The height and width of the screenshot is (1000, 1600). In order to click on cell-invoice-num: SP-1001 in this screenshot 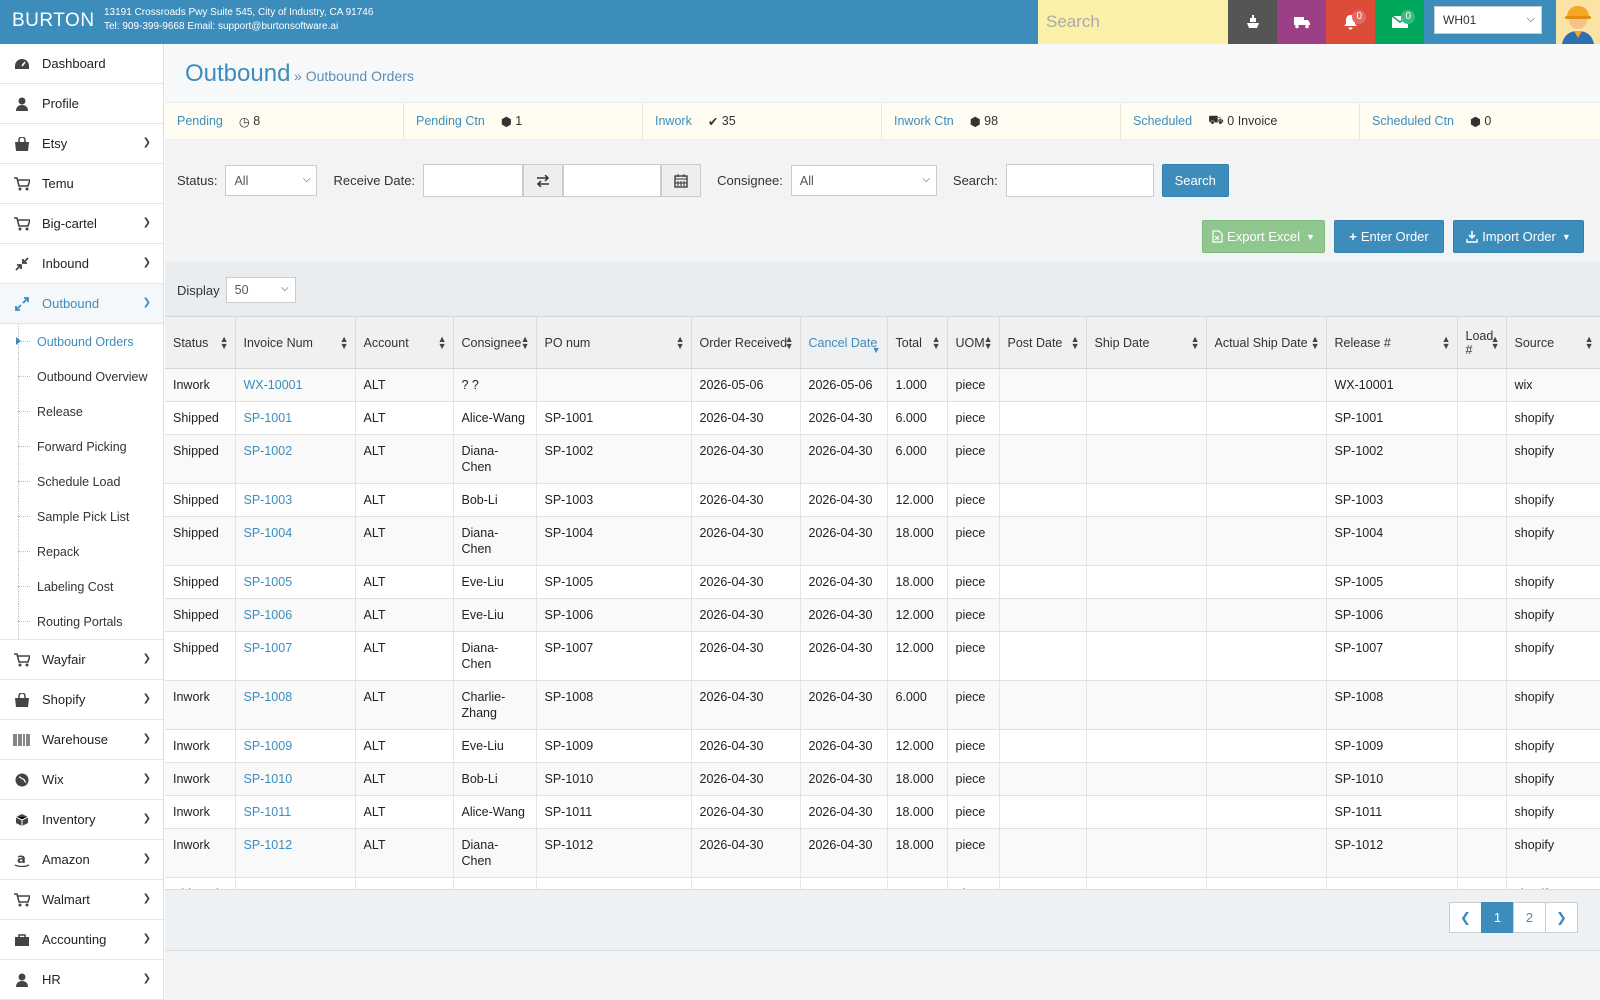, I will do `click(295, 418)`.